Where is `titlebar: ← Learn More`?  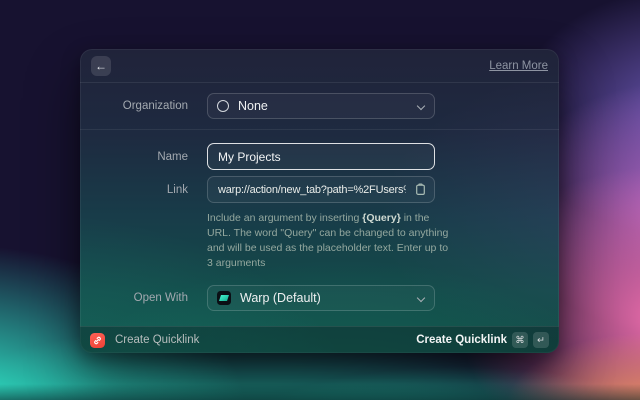
titlebar: ← Learn More is located at coordinates (319, 66).